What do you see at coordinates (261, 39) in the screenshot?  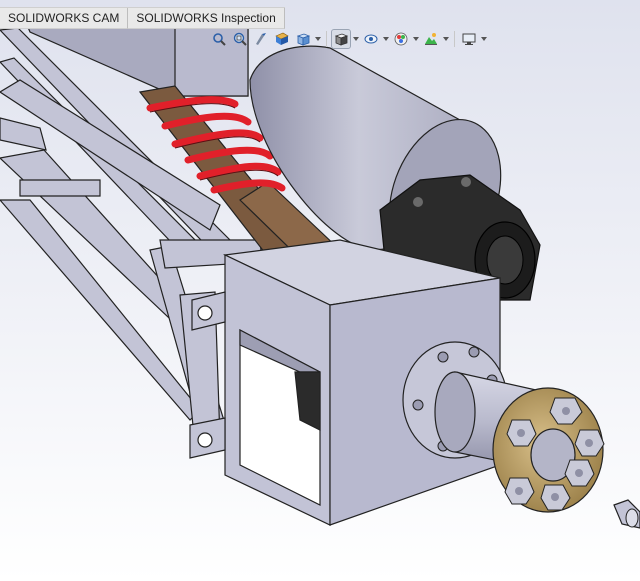 I see `previous-view-icon` at bounding box center [261, 39].